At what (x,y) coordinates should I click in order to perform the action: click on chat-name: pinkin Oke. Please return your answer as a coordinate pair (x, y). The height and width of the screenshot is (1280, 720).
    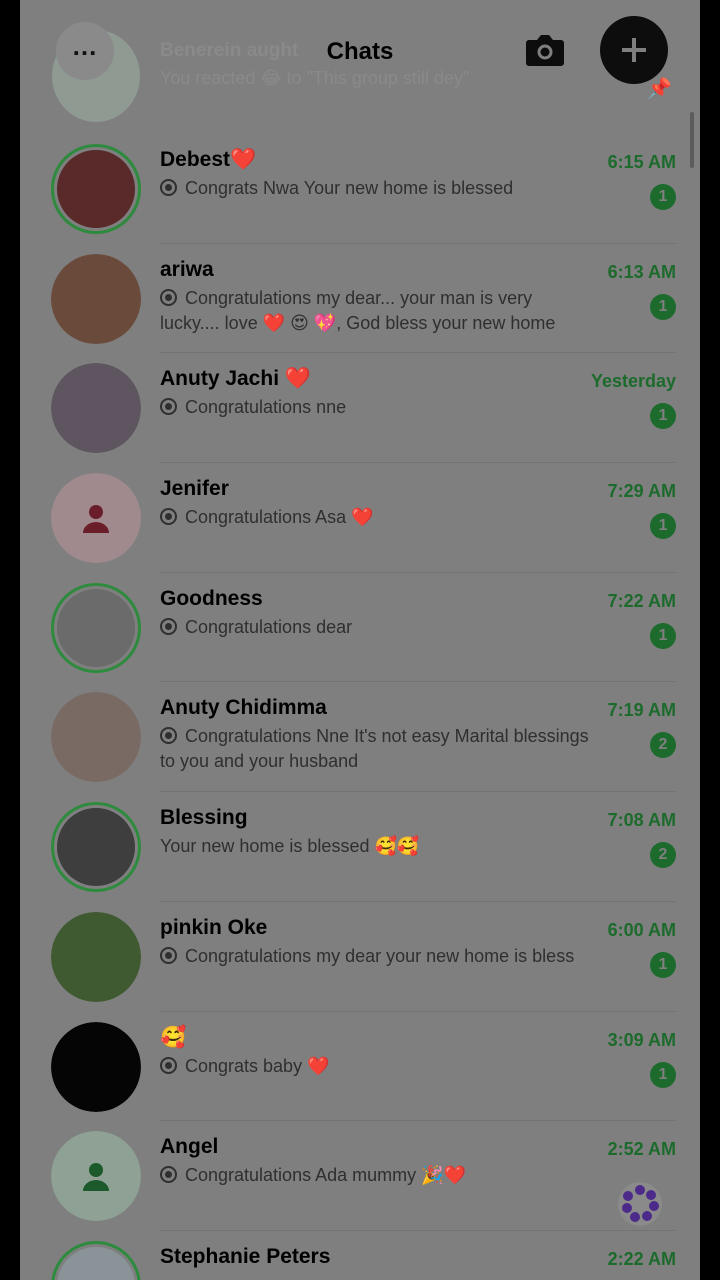
    Looking at the image, I should click on (214, 927).